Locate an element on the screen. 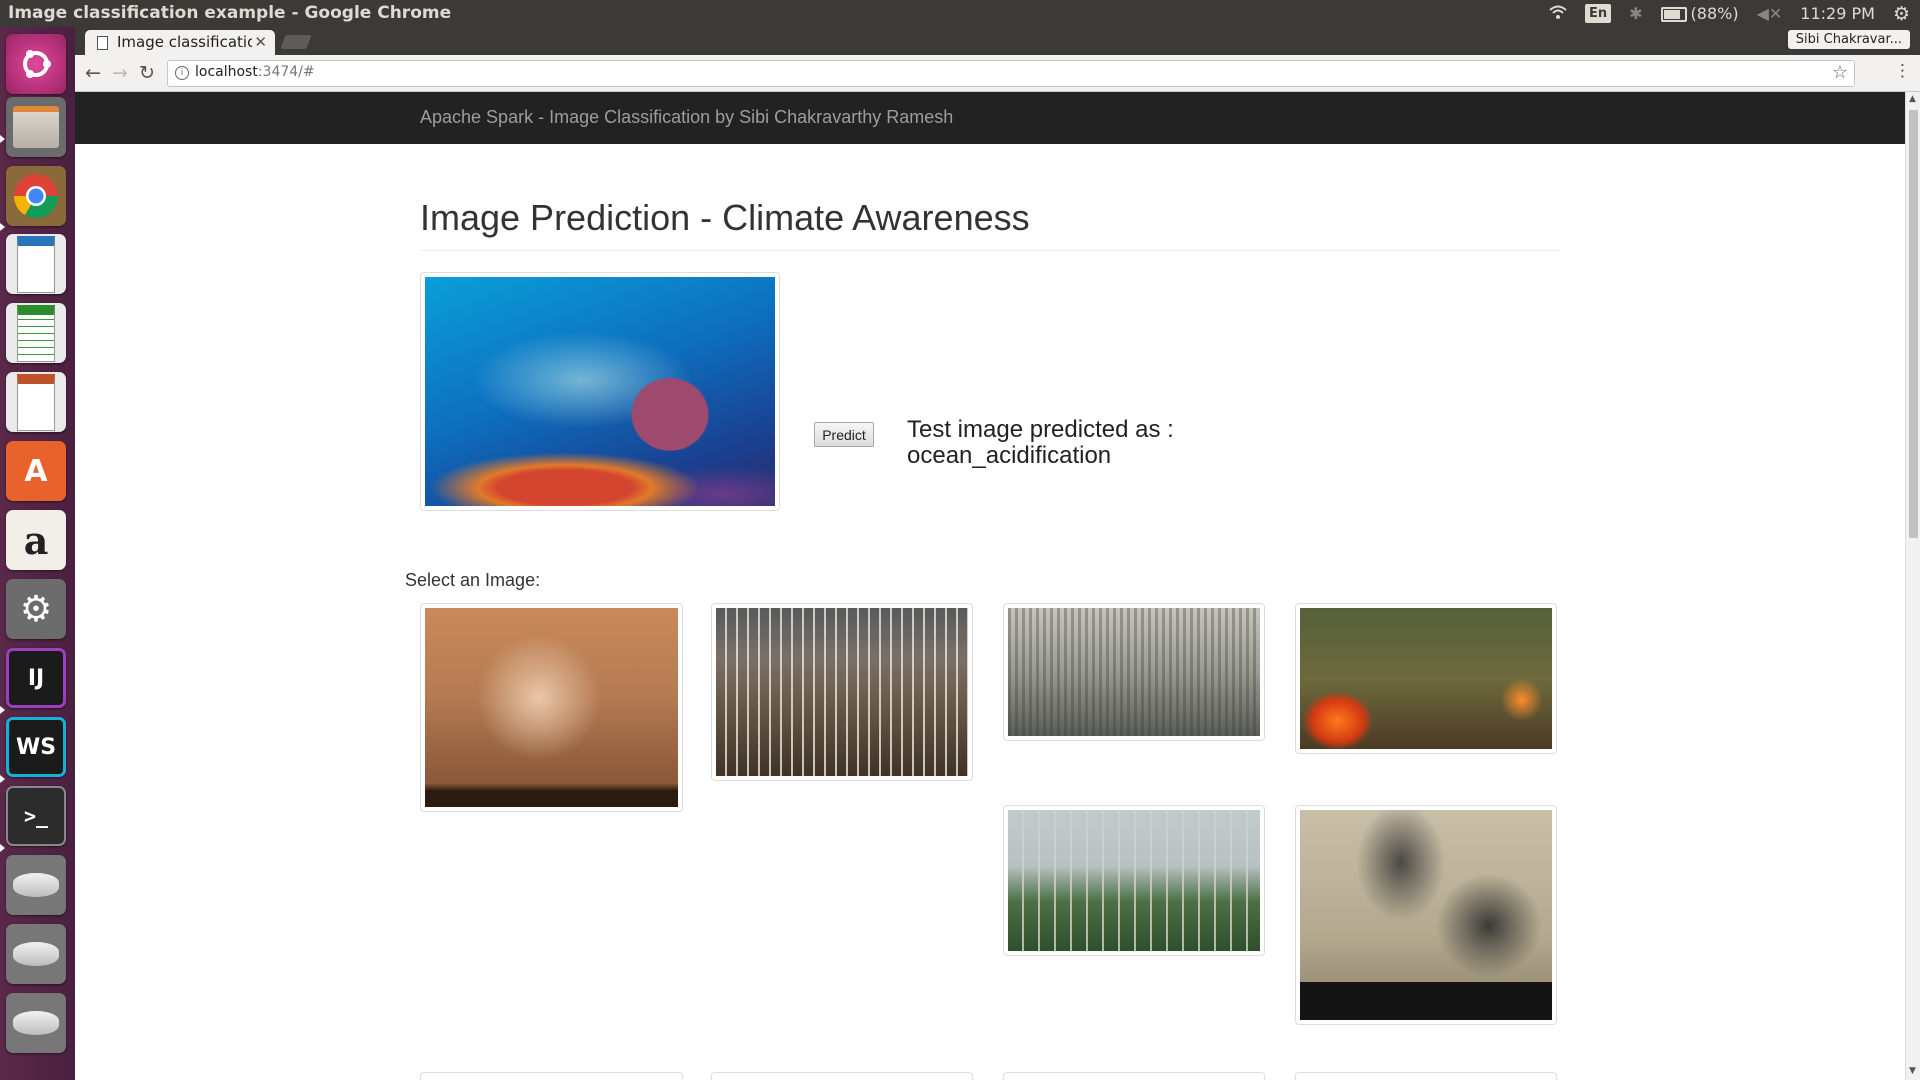  url-path: :3474/# is located at coordinates (286, 72).